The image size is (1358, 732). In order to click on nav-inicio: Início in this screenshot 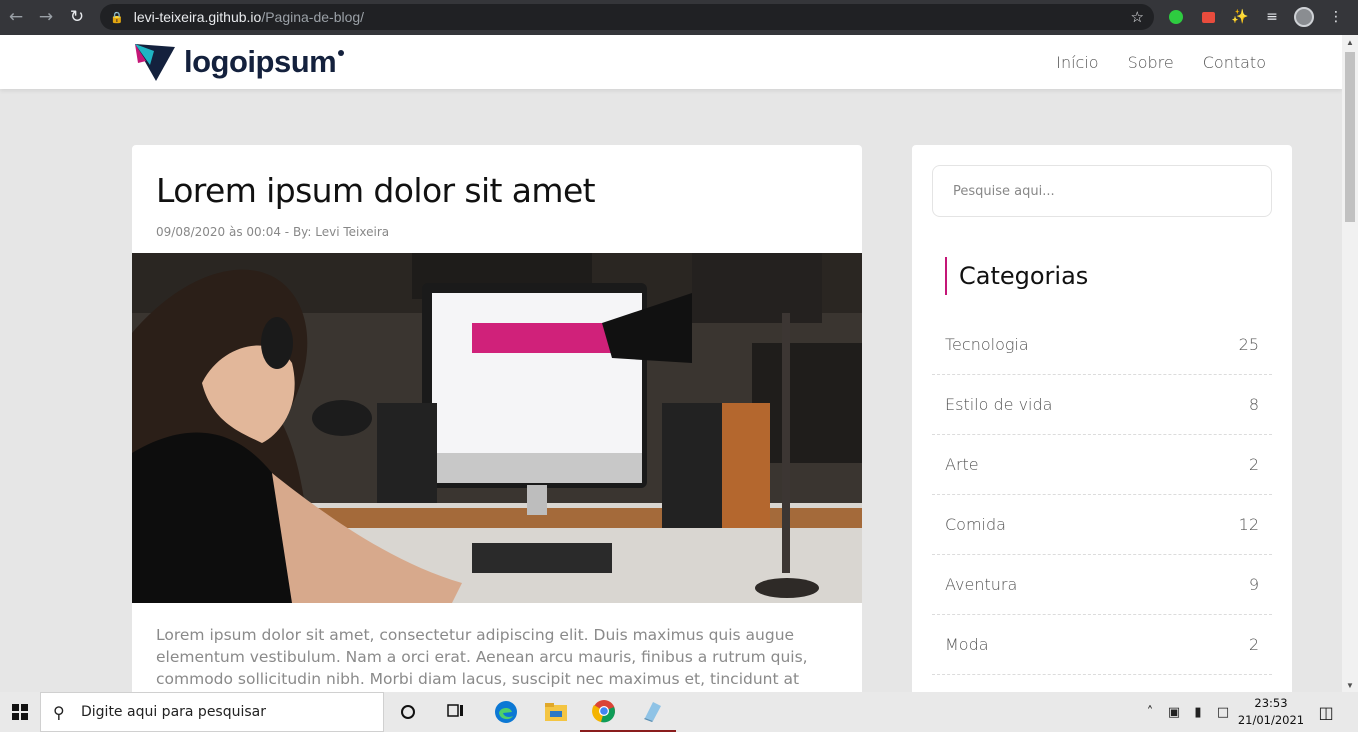, I will do `click(1077, 62)`.